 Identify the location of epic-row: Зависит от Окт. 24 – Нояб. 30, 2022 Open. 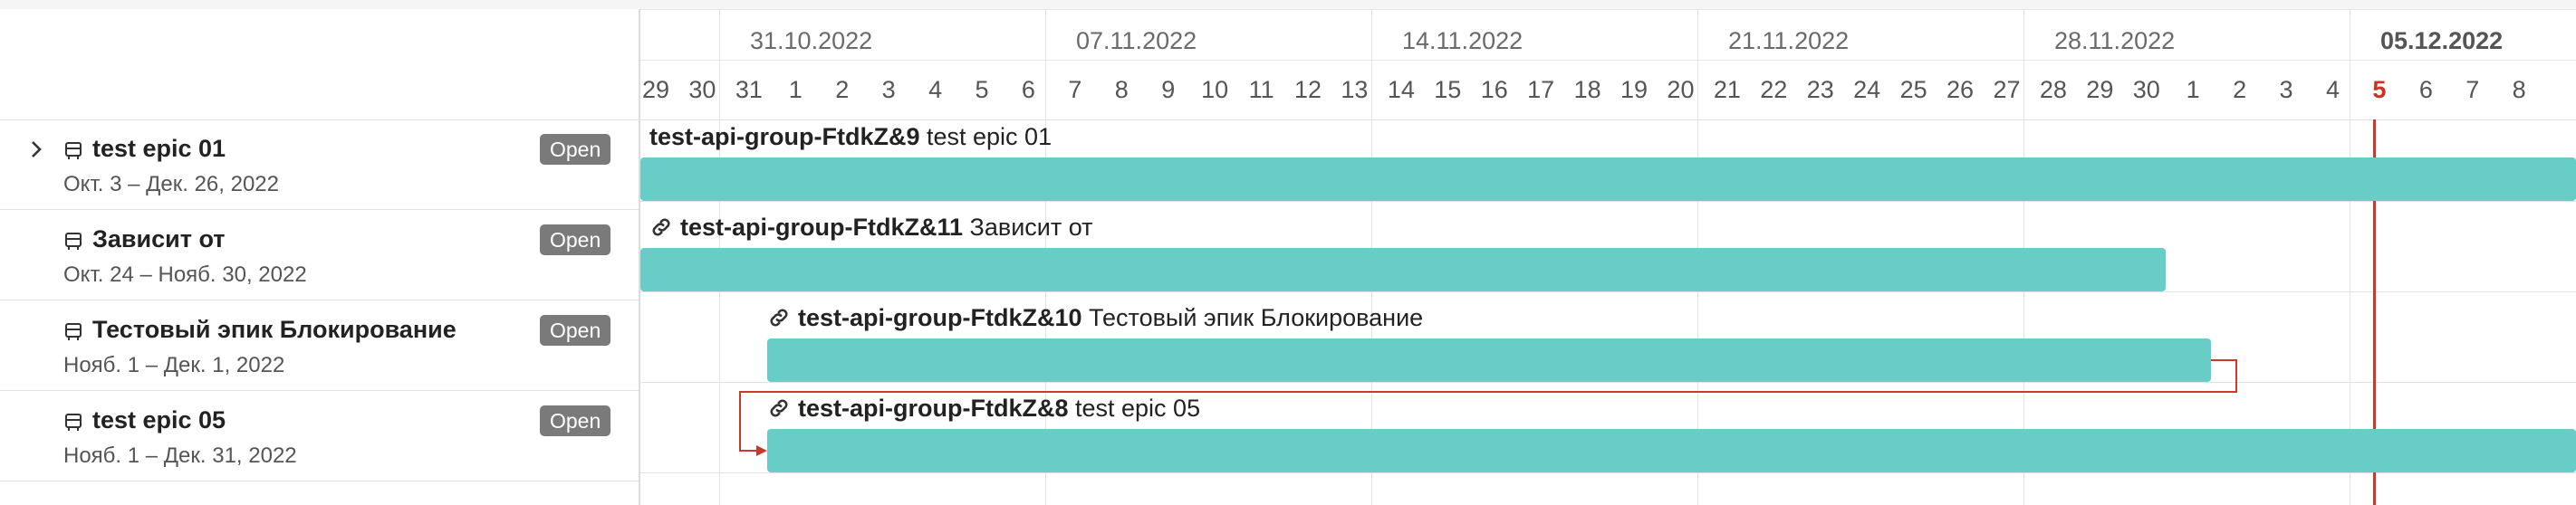
(319, 255).